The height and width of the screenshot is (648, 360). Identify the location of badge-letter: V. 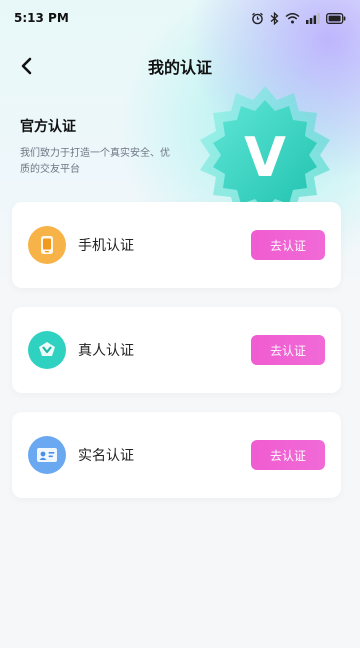
(265, 157).